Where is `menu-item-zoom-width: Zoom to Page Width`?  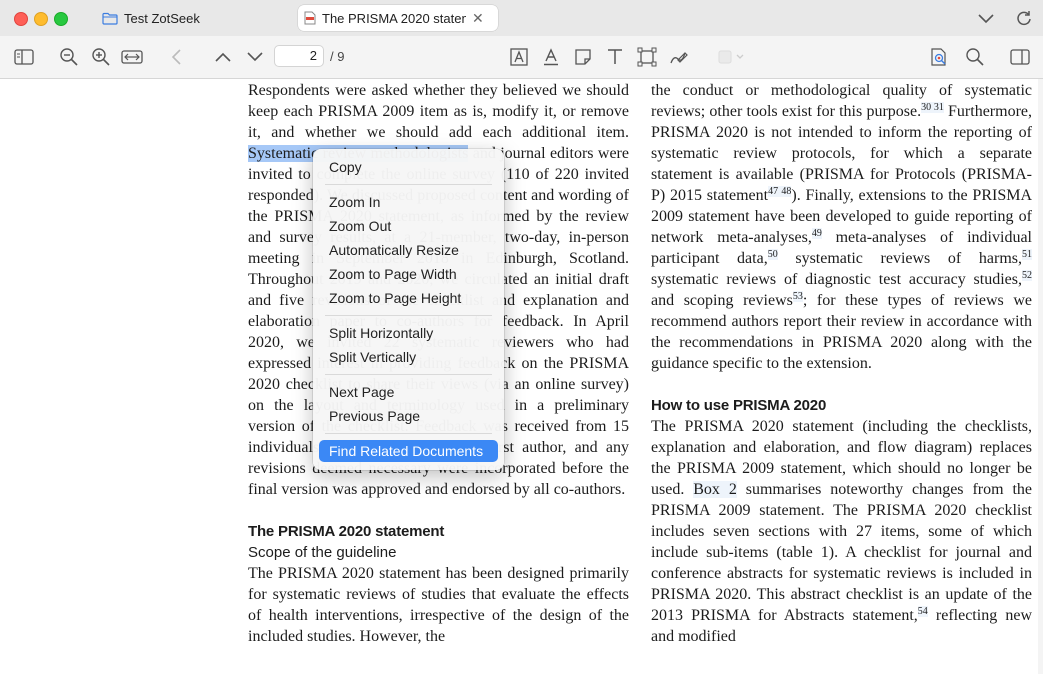 menu-item-zoom-width: Zoom to Page Width is located at coordinates (393, 274).